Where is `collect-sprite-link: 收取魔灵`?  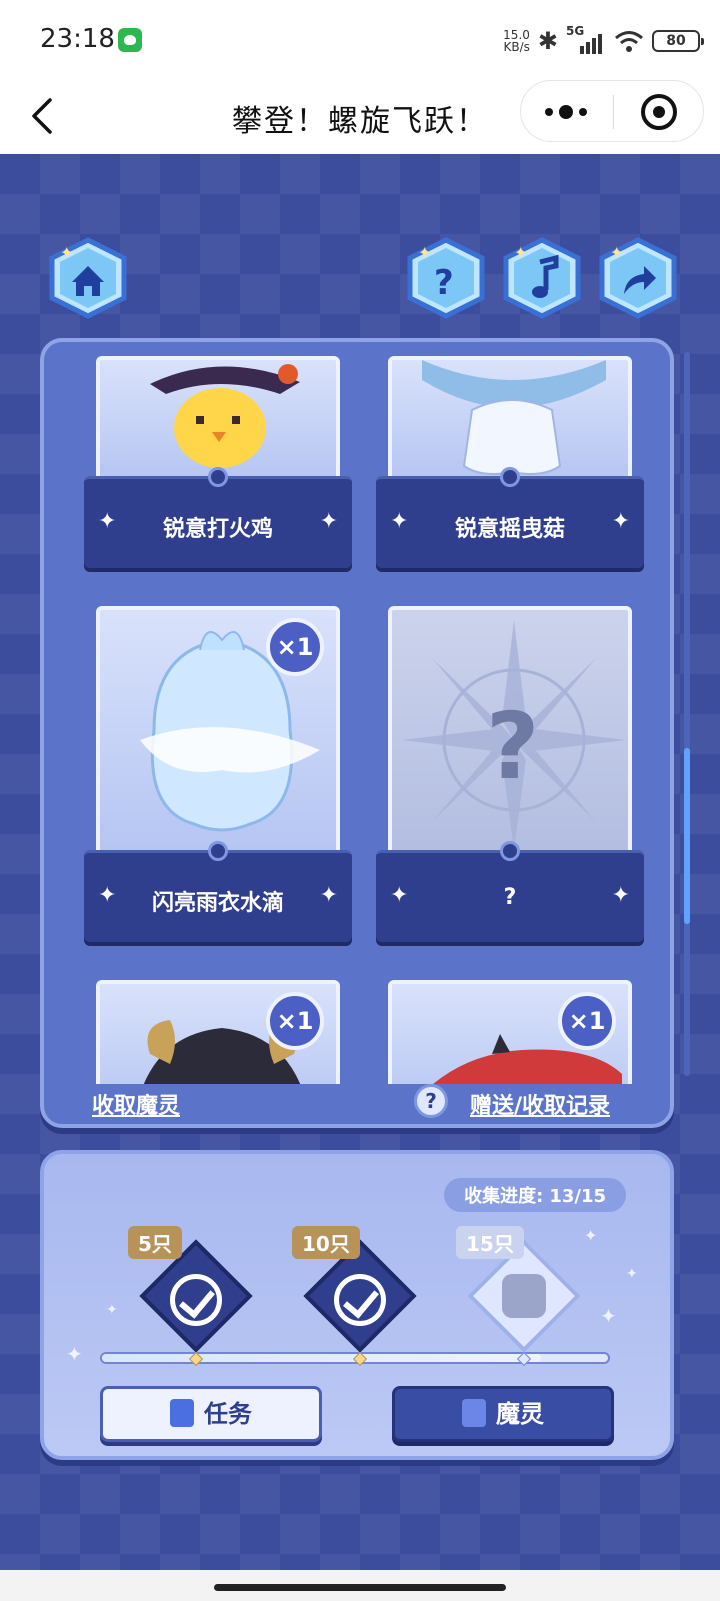 collect-sprite-link: 收取魔灵 is located at coordinates (136, 1104).